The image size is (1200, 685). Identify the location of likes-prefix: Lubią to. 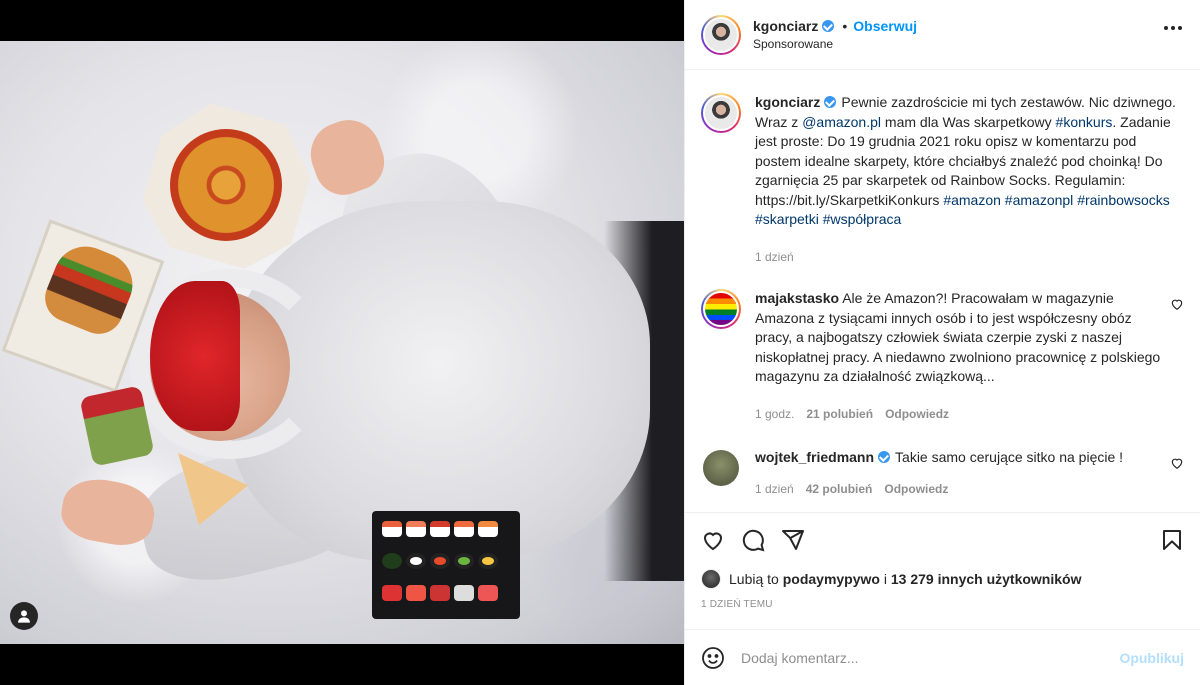
(754, 579).